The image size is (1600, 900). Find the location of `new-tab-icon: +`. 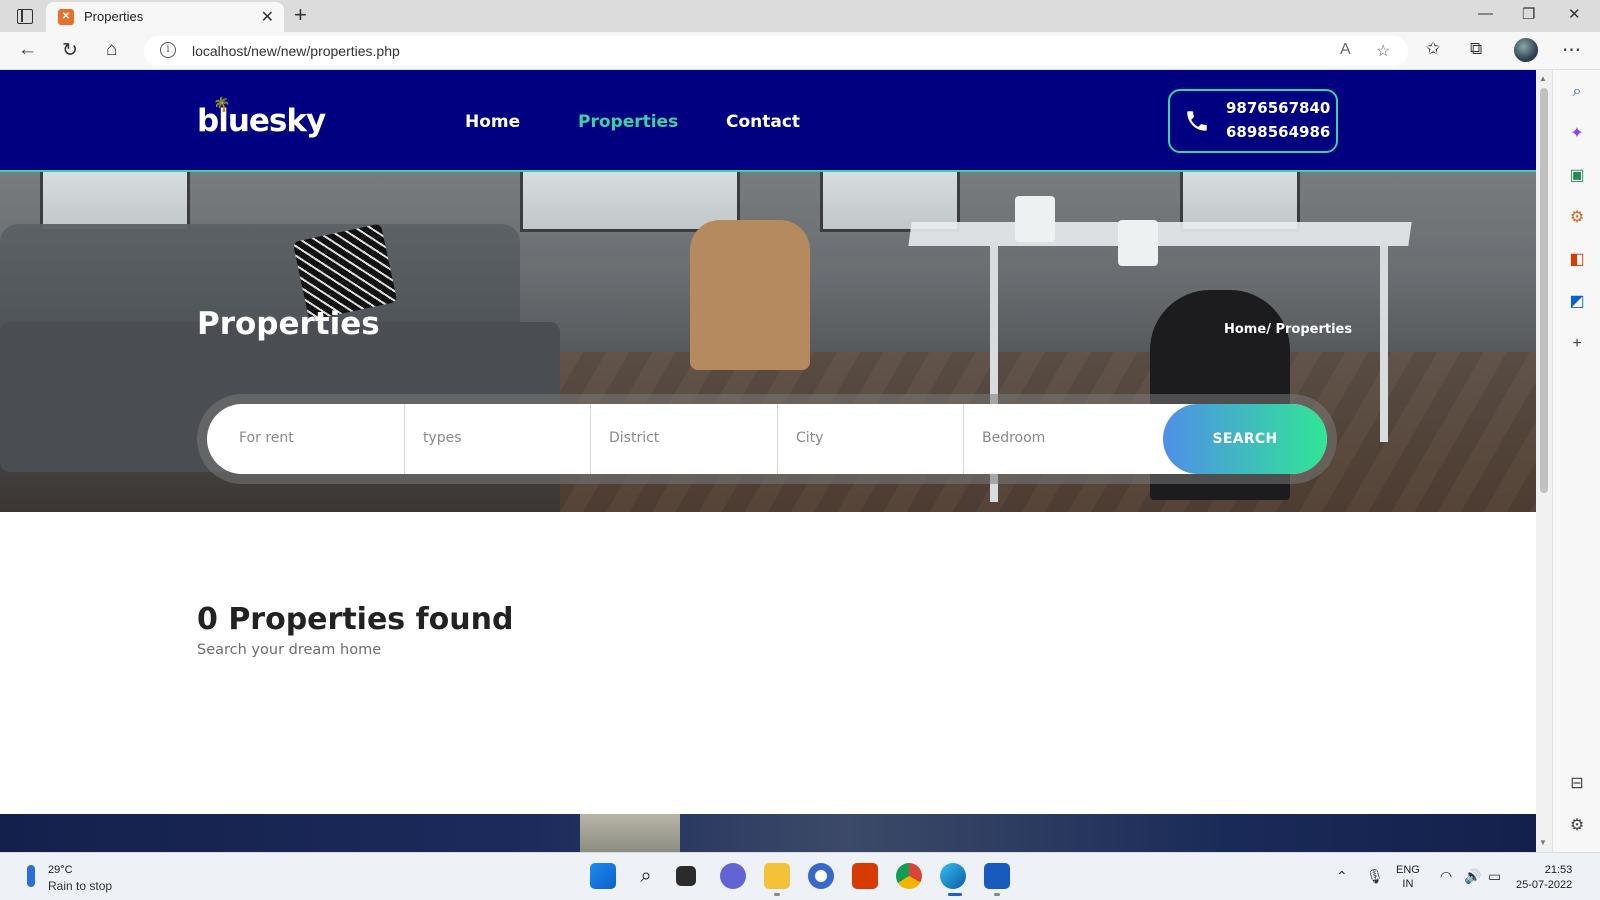

new-tab-icon: + is located at coordinates (300, 15).